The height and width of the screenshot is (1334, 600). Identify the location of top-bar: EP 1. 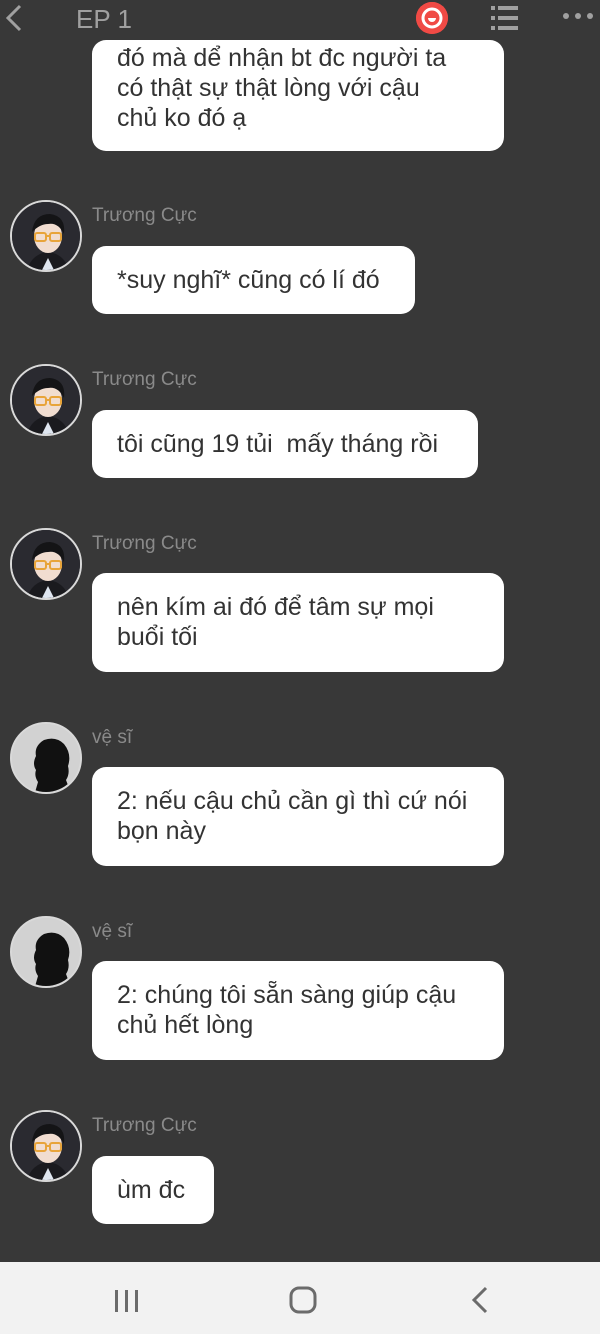
(300, 20).